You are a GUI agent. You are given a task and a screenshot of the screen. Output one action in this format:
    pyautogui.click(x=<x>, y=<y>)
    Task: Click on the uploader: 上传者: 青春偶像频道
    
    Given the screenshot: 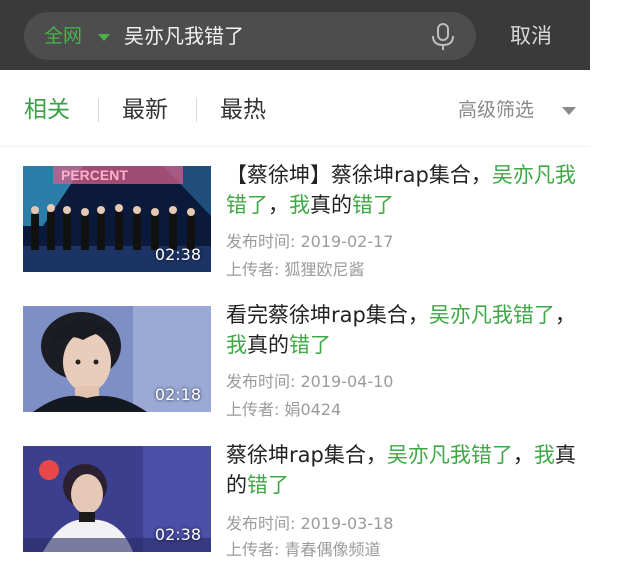 What is the action you would take?
    pyautogui.click(x=303, y=548)
    